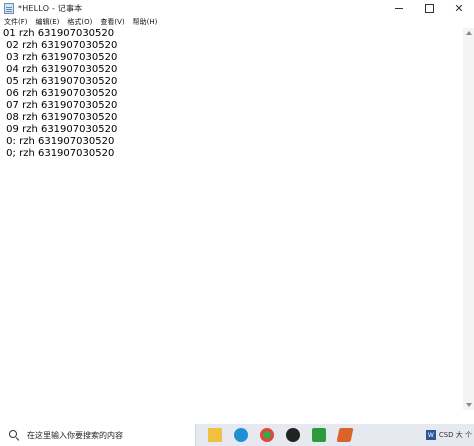  What do you see at coordinates (237, 417) in the screenshot?
I see `editor-bottom-area` at bounding box center [237, 417].